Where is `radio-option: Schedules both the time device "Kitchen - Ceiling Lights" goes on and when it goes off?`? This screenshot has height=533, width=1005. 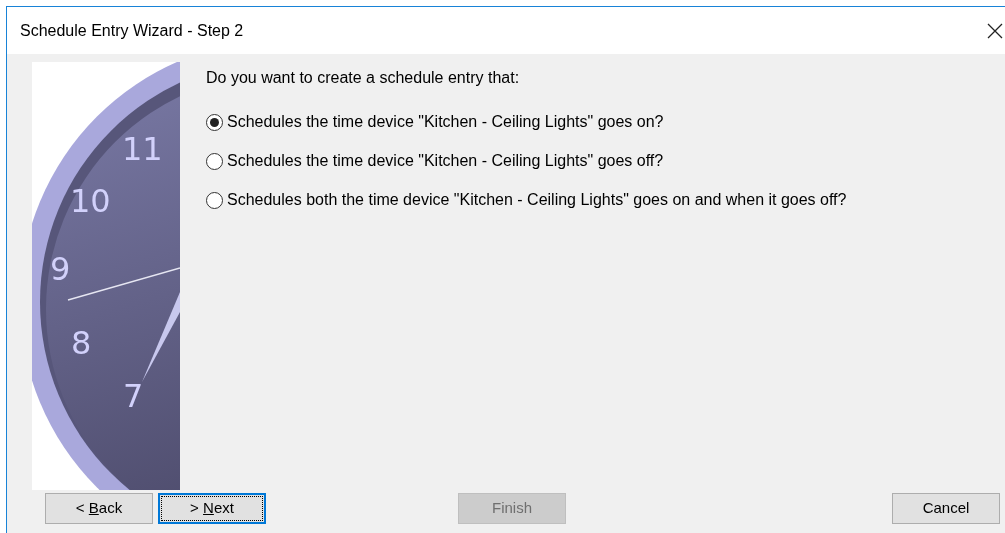
radio-option: Schedules both the time device "Kitchen - Ceiling Lights" goes on and when it goes off? is located at coordinates (605, 200).